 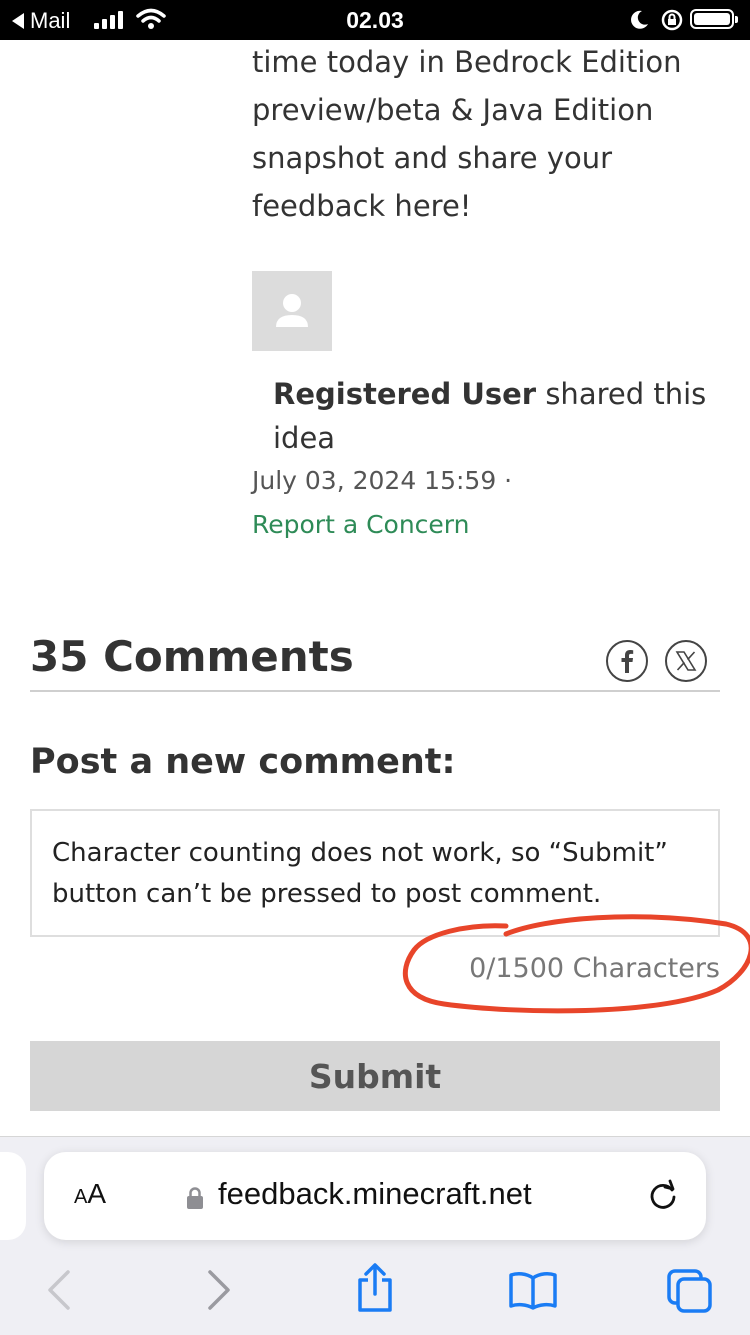 What do you see at coordinates (375, 20) in the screenshot?
I see `status-bar: Mail 02.03` at bounding box center [375, 20].